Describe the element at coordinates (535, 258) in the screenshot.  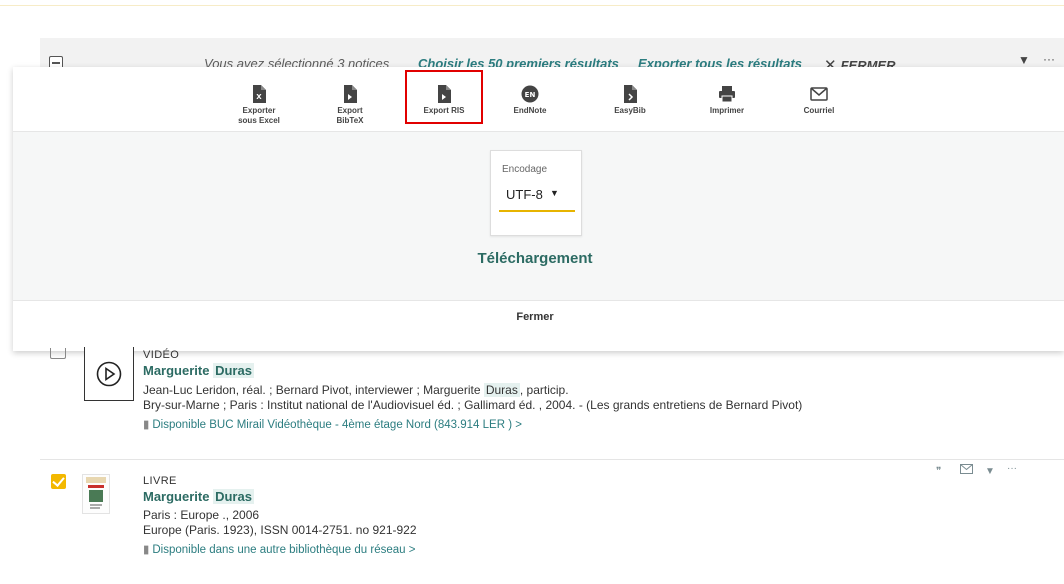
I see `download-button: Téléchargement` at that location.